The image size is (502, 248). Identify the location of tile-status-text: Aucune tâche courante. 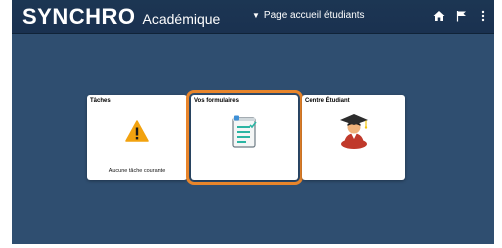
(137, 171).